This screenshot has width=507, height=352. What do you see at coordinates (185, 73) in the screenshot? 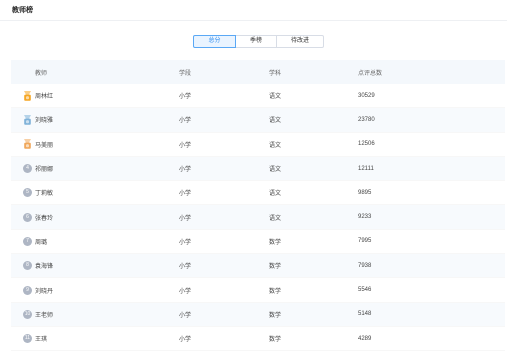
I see `column-header-school: 学段` at bounding box center [185, 73].